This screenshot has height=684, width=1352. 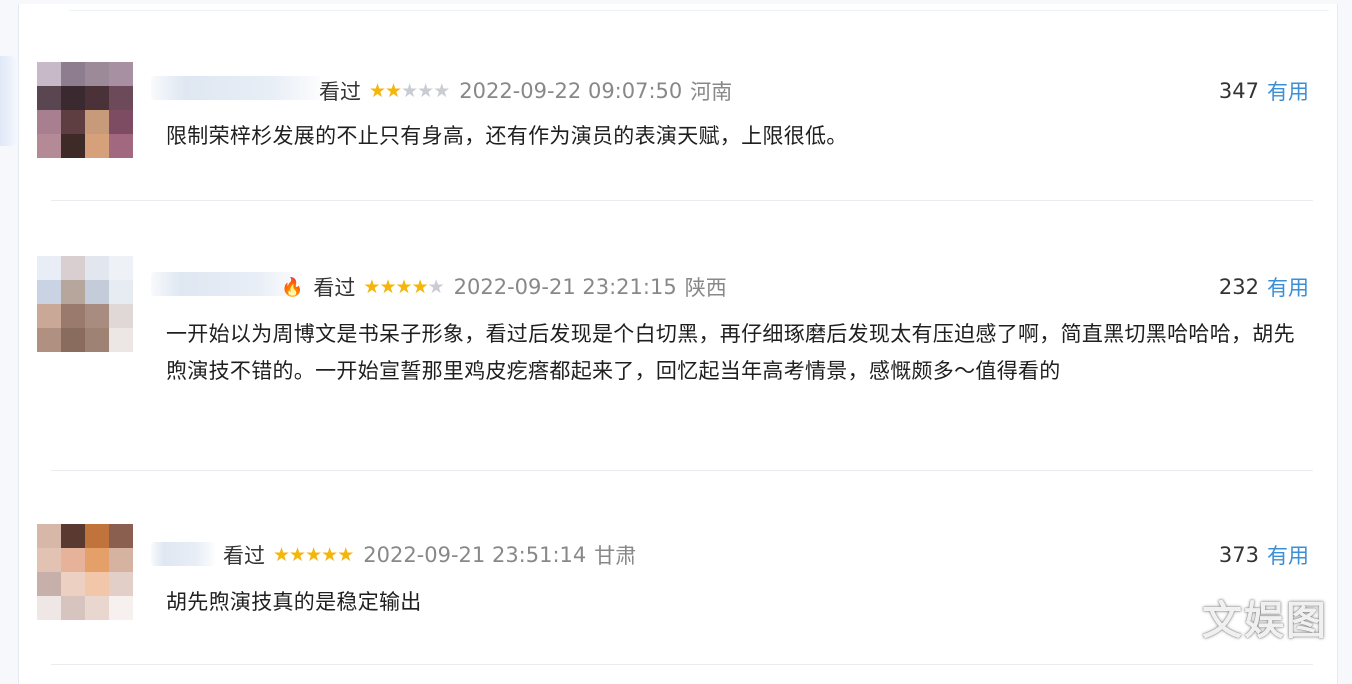 I want to click on comment-meta: 看过 ★★★★★ 2022-09-22 09:07:50 河南, so click(x=525, y=91).